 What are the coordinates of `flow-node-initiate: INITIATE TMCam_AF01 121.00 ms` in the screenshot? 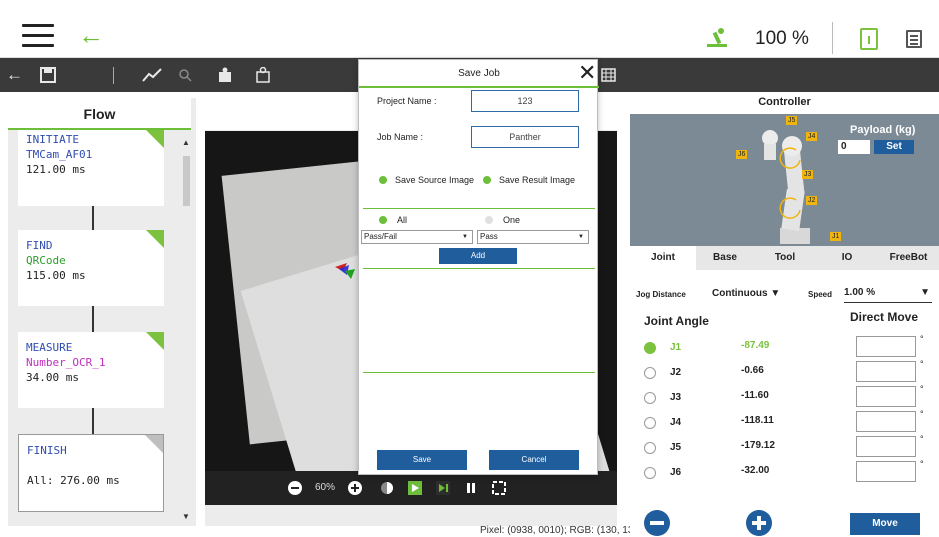 It's located at (91, 168).